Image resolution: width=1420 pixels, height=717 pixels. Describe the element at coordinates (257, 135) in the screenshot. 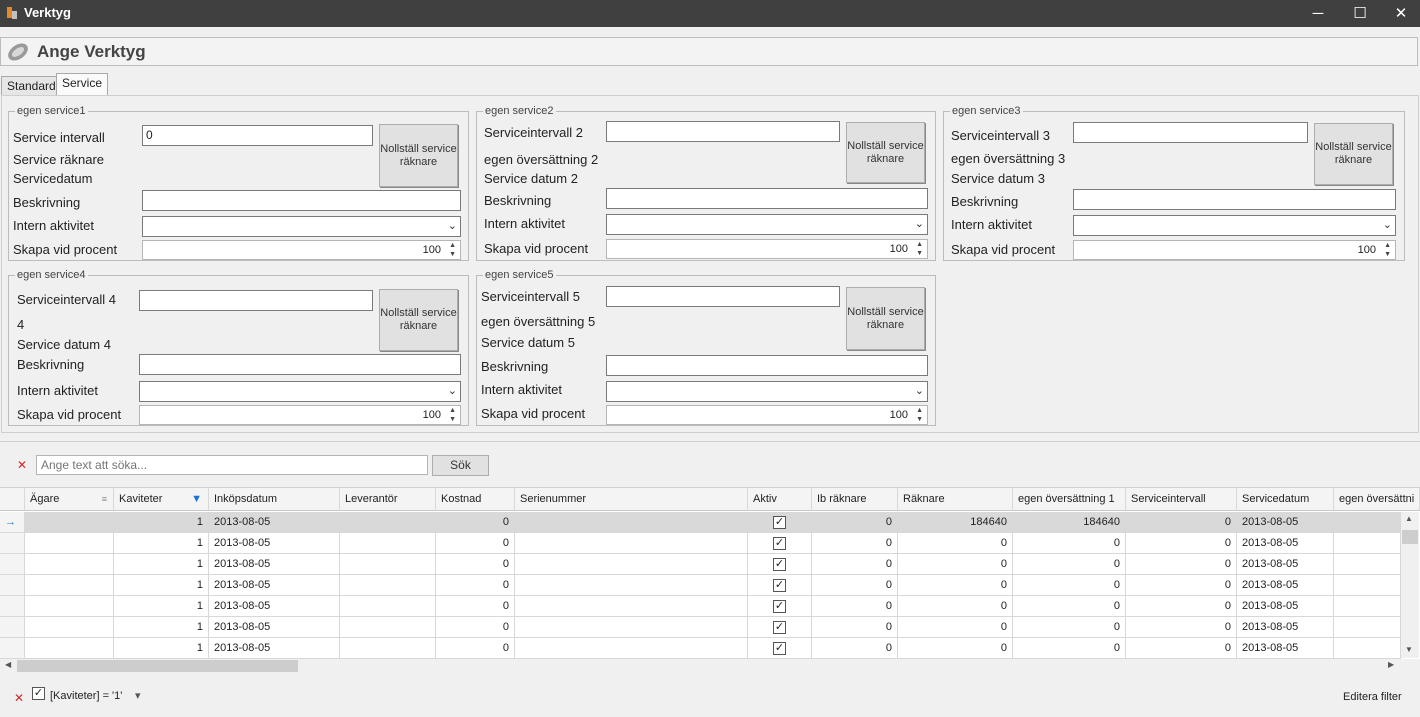

I see `service-interval-input: 0` at that location.